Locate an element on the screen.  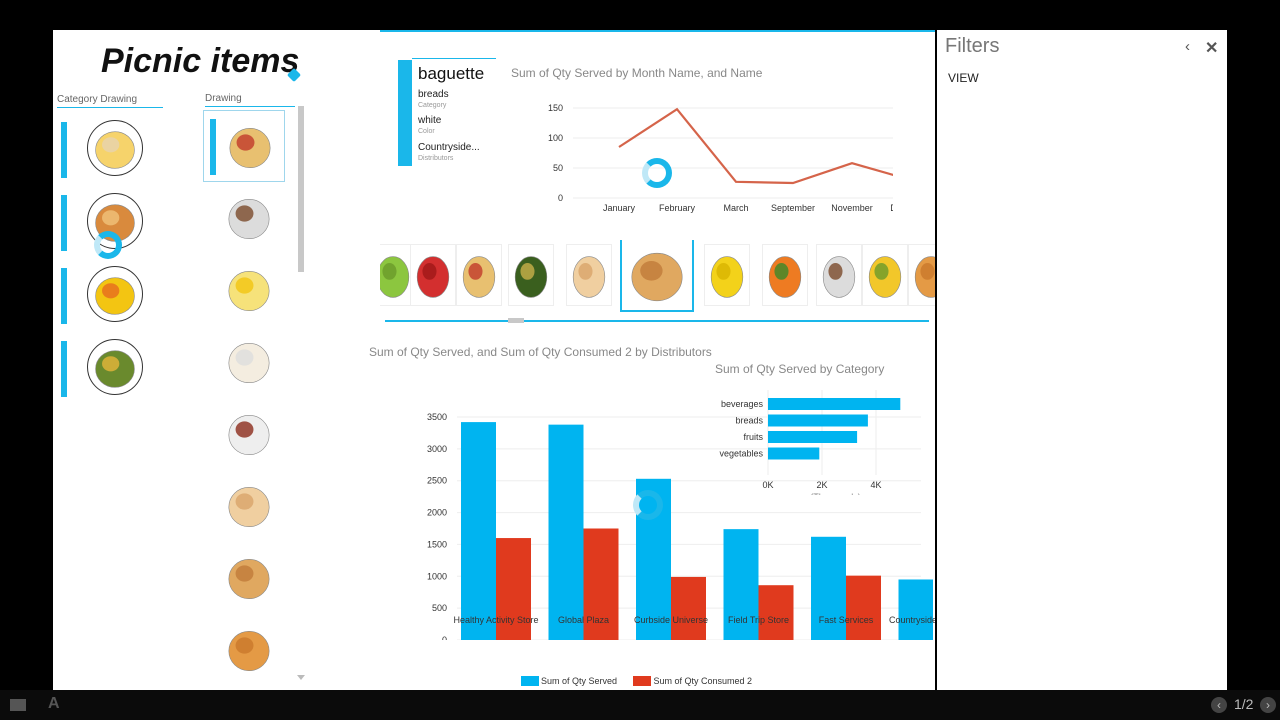
chevron-left-icon: ‹ is located at coordinates (1187, 46).